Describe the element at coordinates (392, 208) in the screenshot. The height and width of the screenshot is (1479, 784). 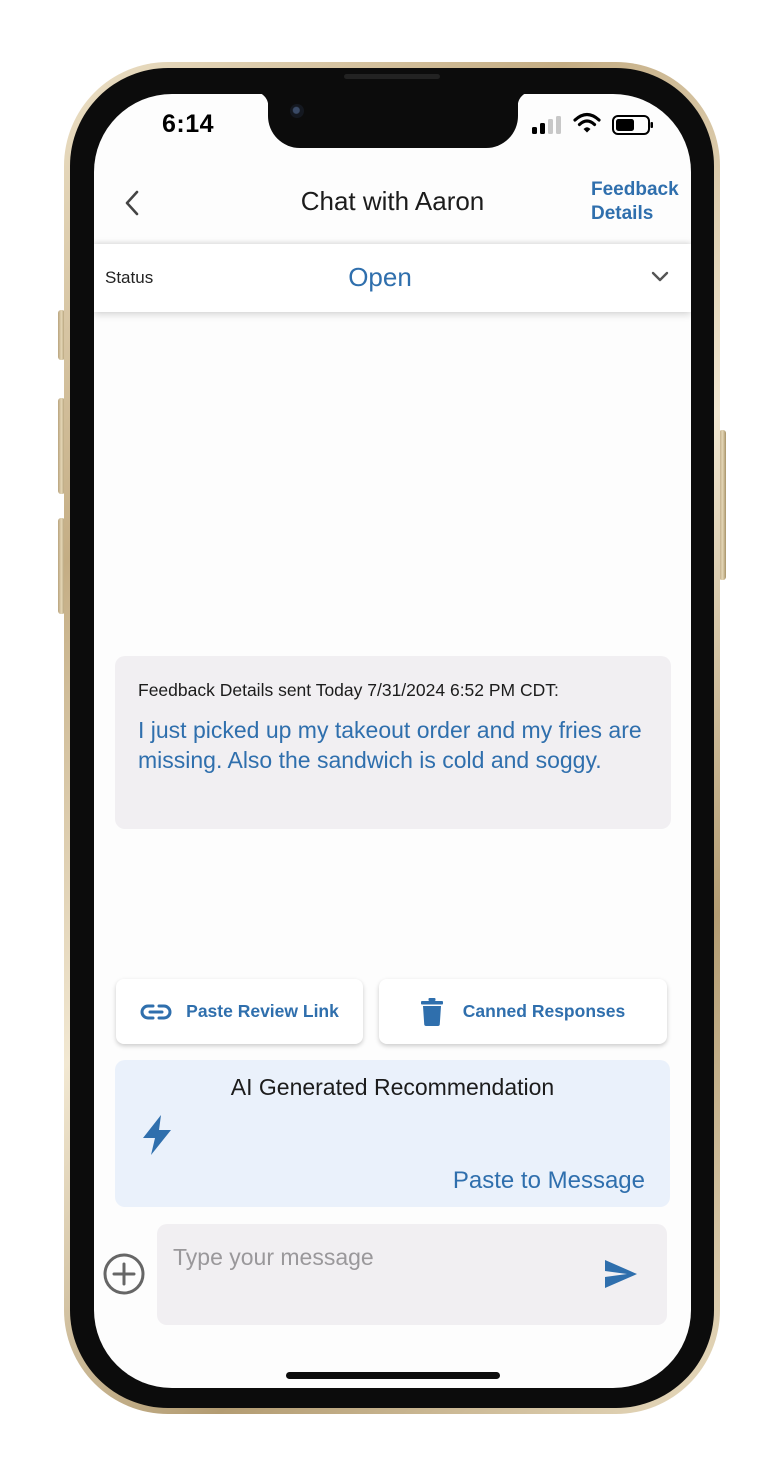
I see `chat-header: Chat with Aaron Feedback Details` at that location.